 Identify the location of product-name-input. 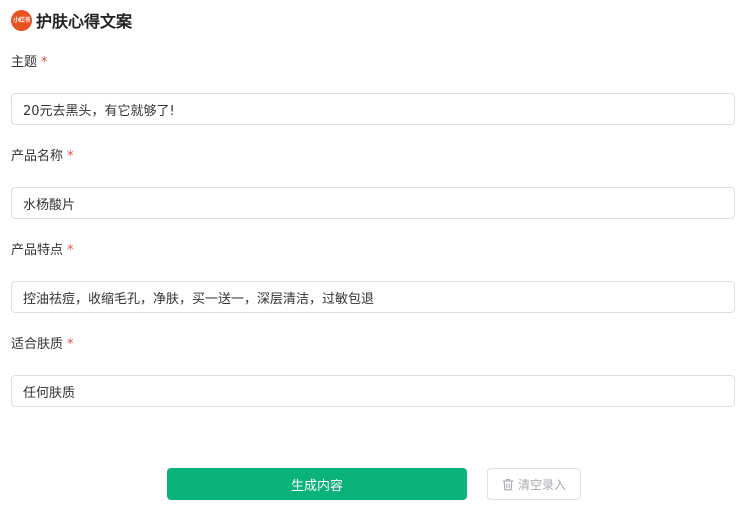
(373, 203).